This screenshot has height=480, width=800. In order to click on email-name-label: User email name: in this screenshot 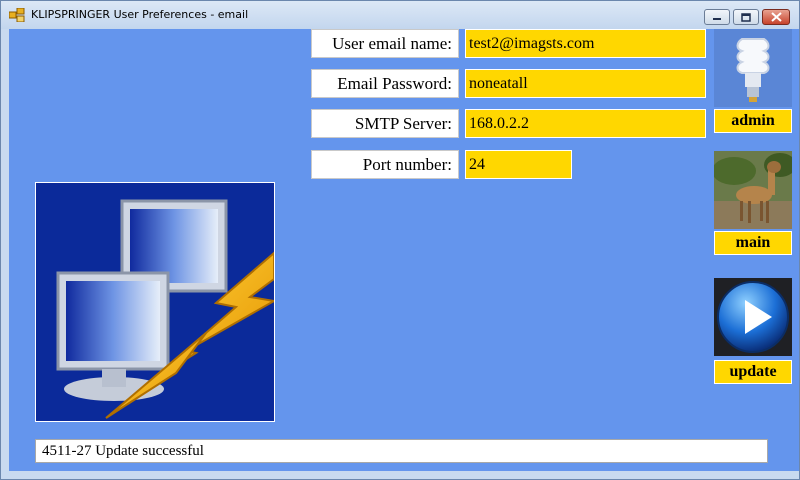, I will do `click(385, 43)`.